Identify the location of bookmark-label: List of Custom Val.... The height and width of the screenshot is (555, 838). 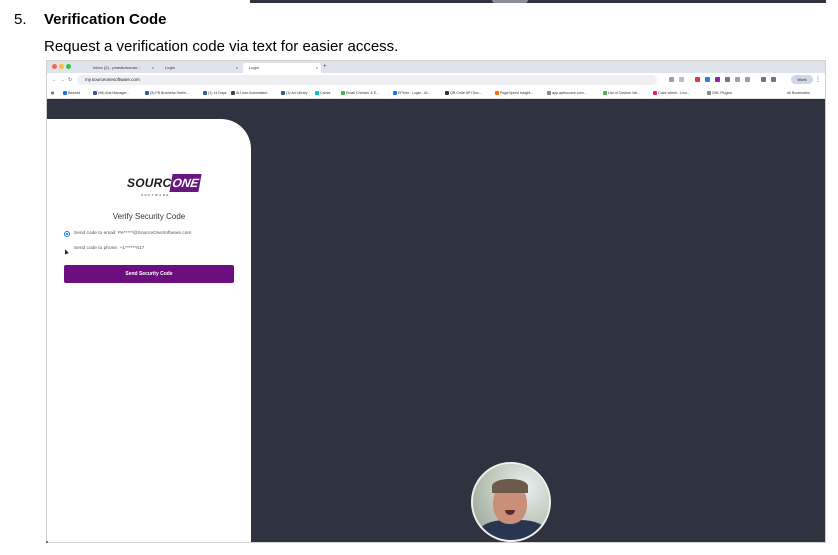
(624, 93).